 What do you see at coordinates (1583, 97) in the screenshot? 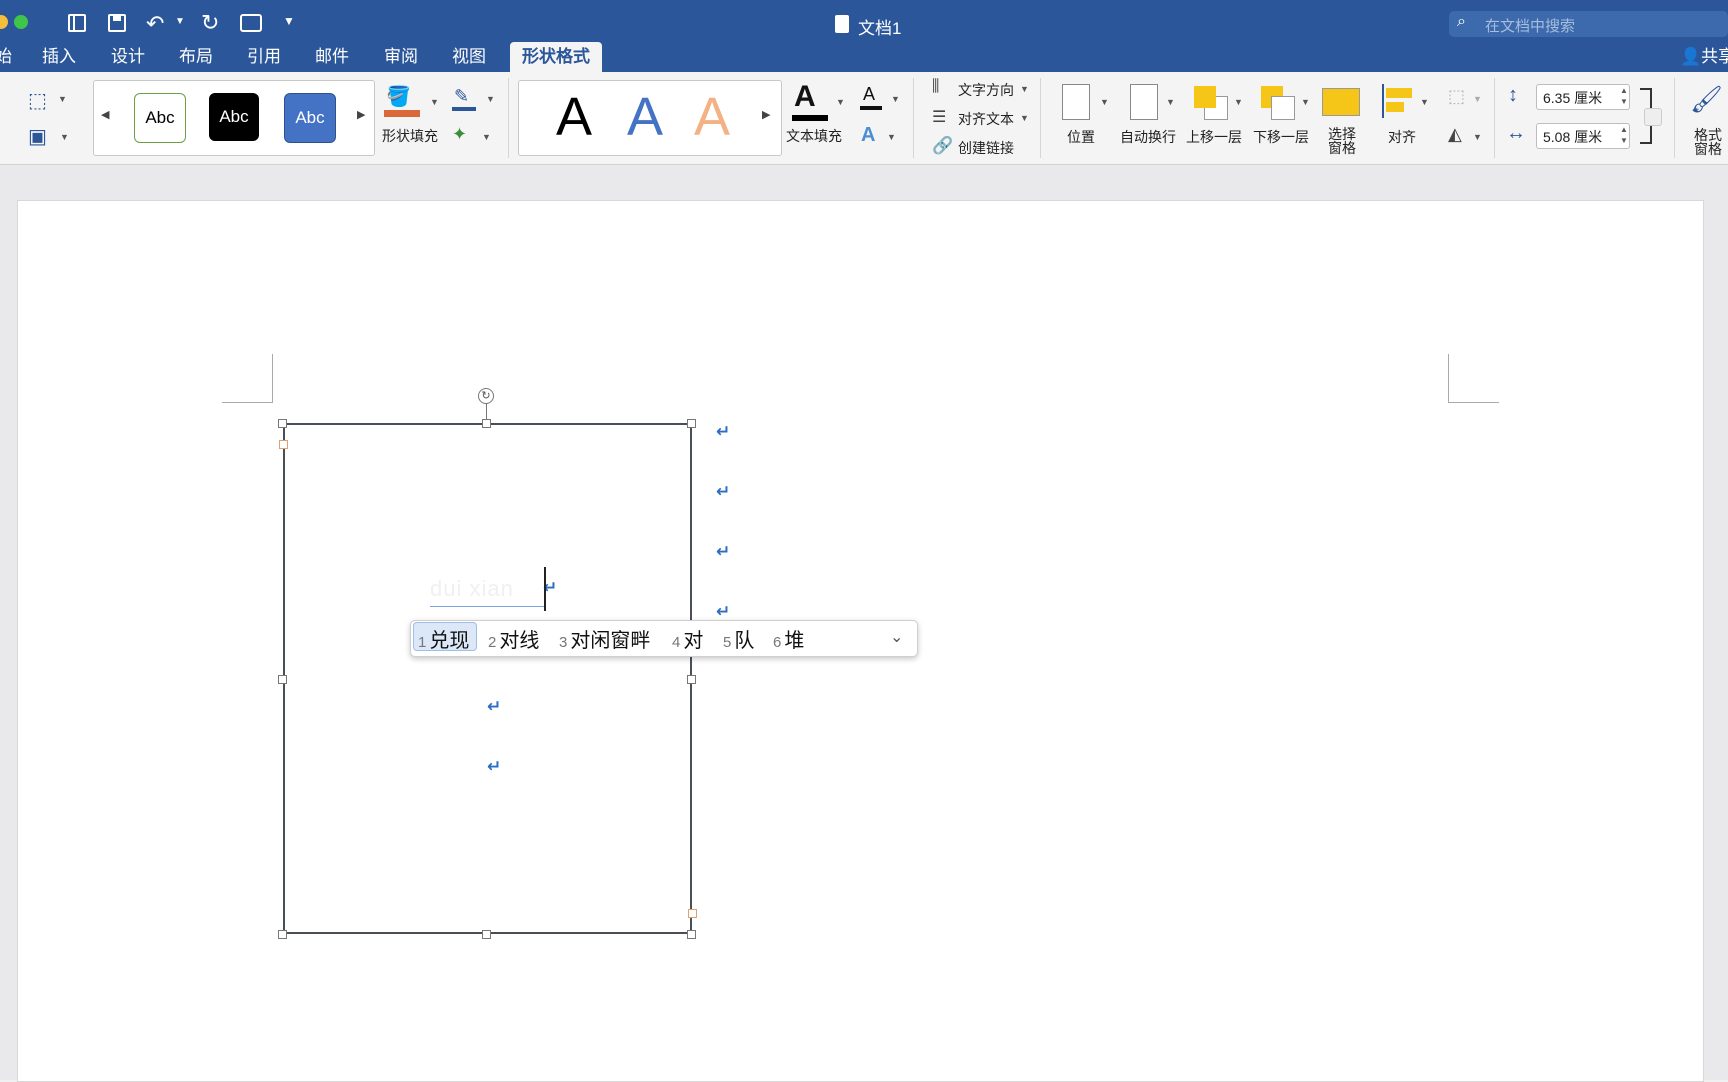
I see `height-input: 6.35 厘米` at bounding box center [1583, 97].